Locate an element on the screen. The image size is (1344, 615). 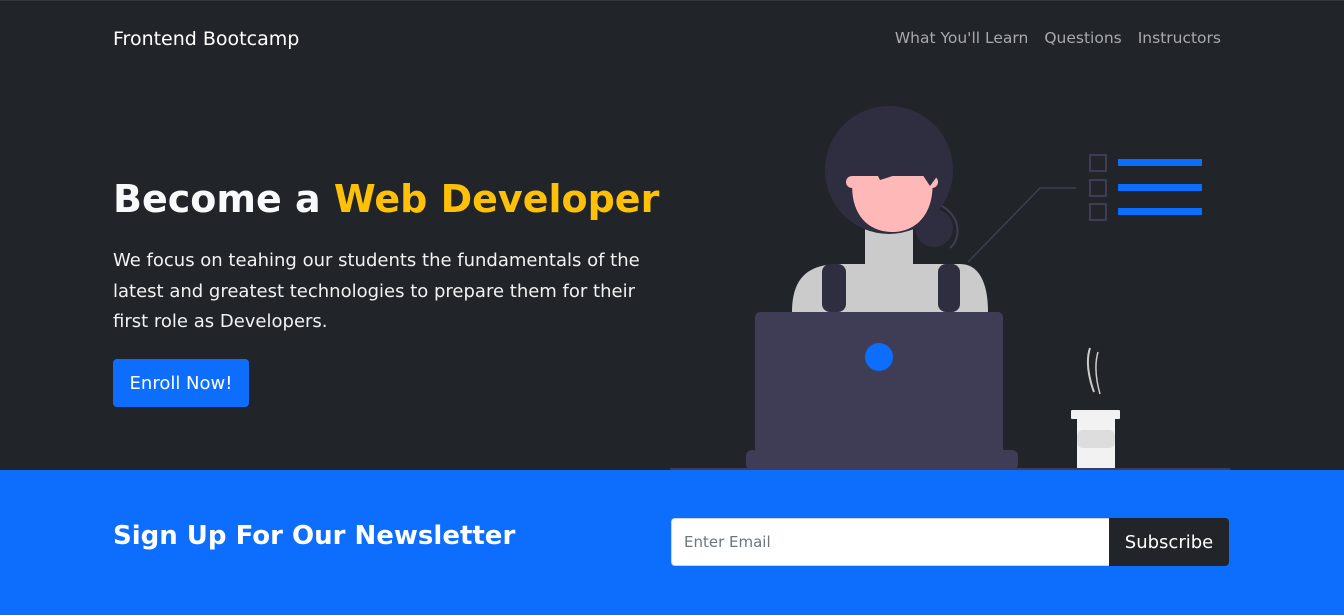
nav-link-what-youll-learn: What You'll Learn is located at coordinates (962, 38).